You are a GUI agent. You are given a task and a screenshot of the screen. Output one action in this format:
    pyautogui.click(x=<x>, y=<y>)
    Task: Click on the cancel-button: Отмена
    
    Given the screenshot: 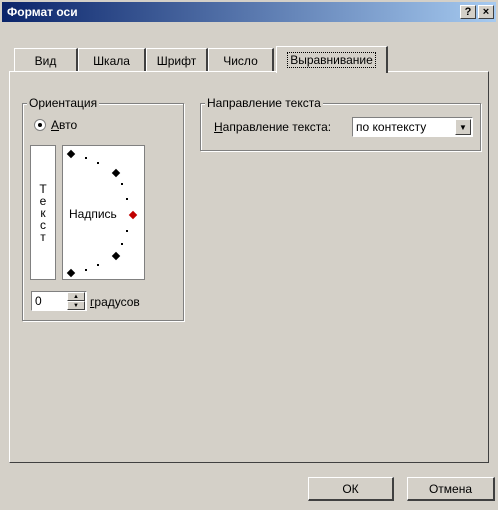 What is the action you would take?
    pyautogui.click(x=451, y=489)
    